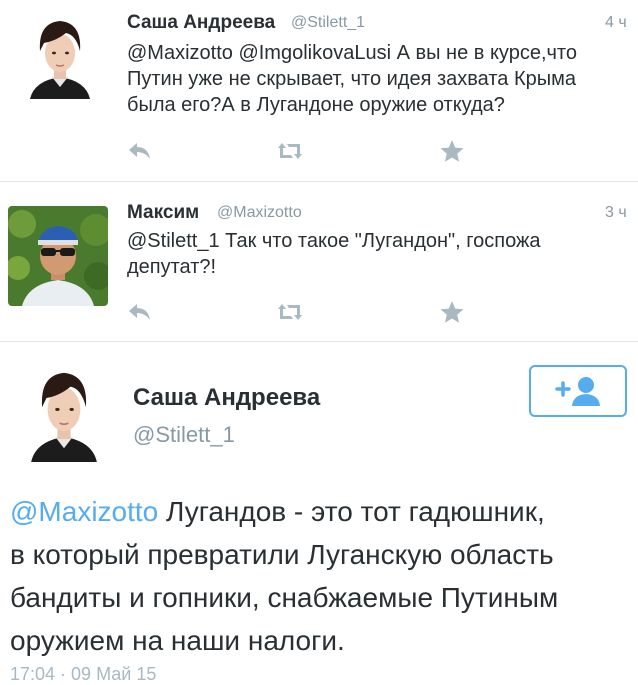 This screenshot has width=638, height=685. What do you see at coordinates (282, 554) in the screenshot?
I see `detail-text-line: в который превратили Луганскую область` at bounding box center [282, 554].